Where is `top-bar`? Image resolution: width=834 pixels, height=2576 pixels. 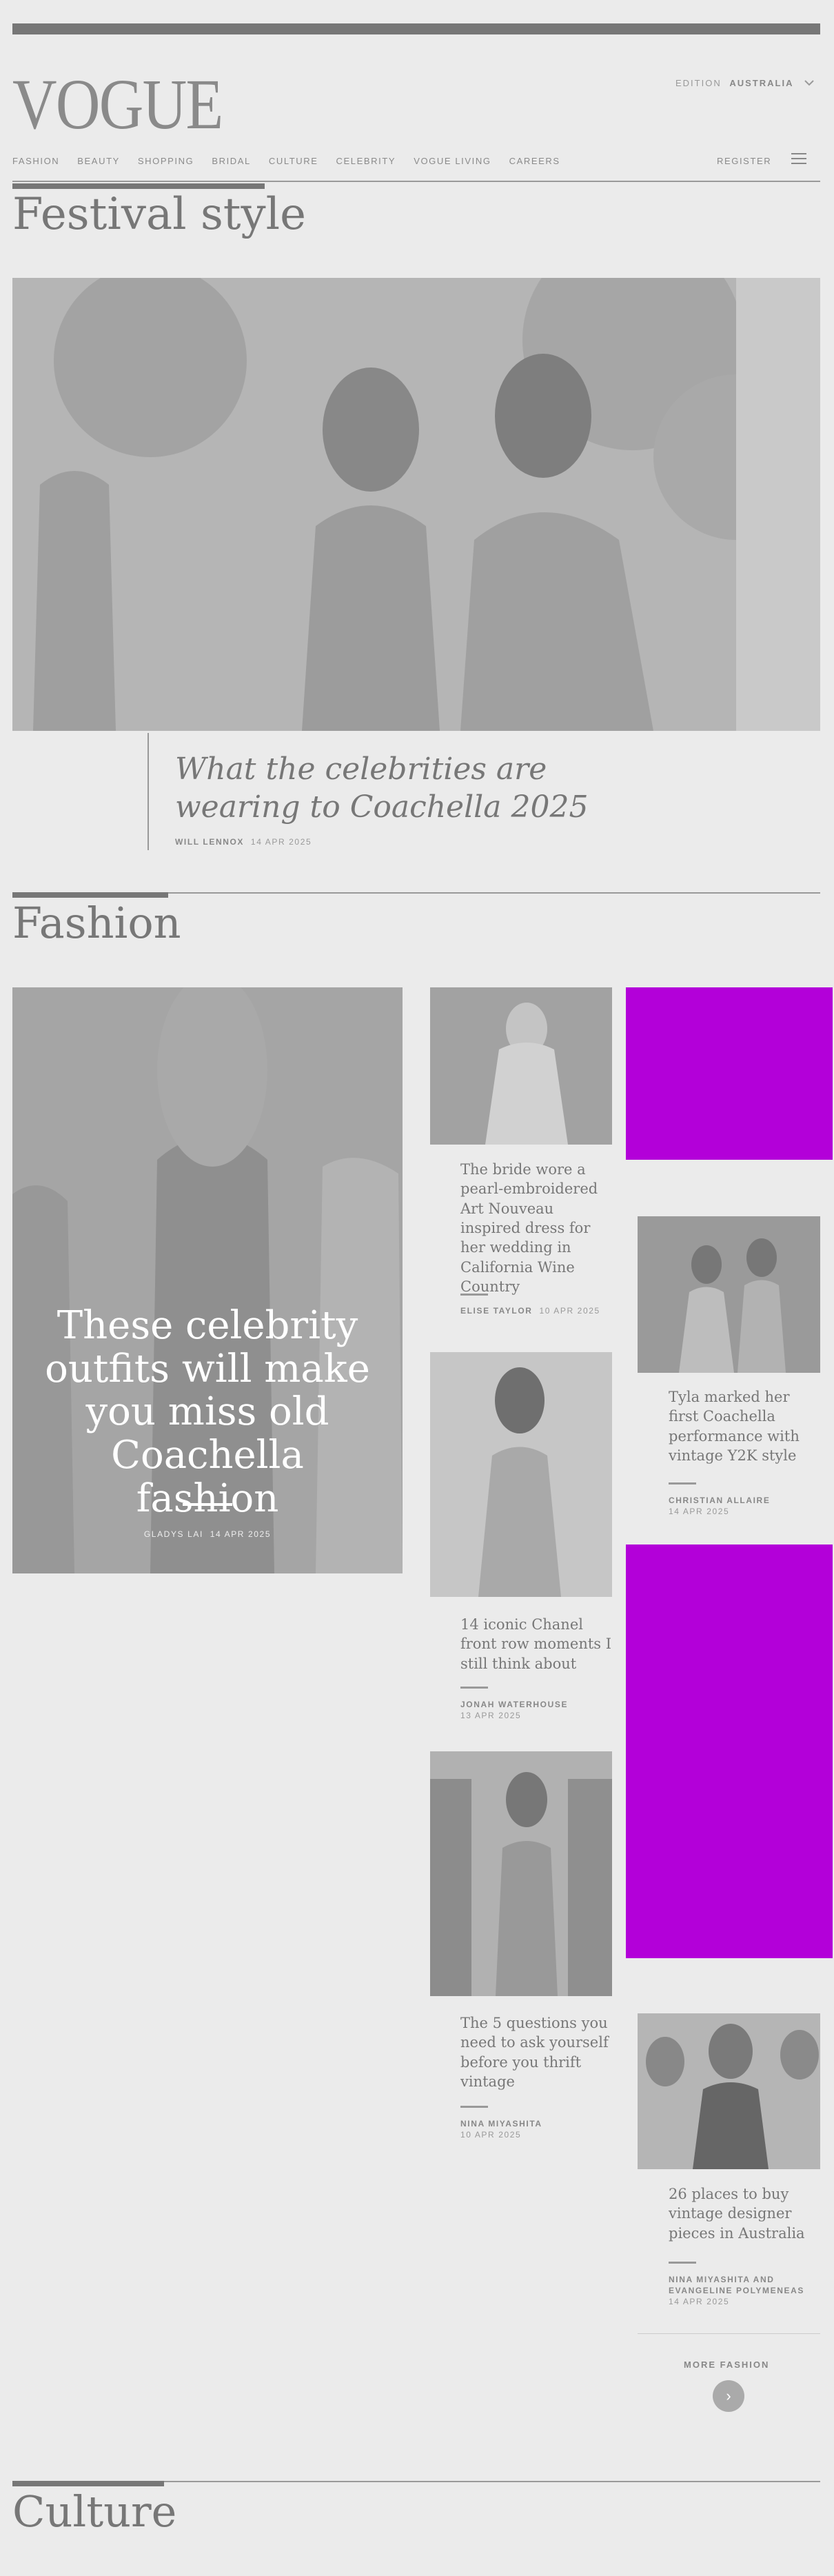
top-bar is located at coordinates (416, 28).